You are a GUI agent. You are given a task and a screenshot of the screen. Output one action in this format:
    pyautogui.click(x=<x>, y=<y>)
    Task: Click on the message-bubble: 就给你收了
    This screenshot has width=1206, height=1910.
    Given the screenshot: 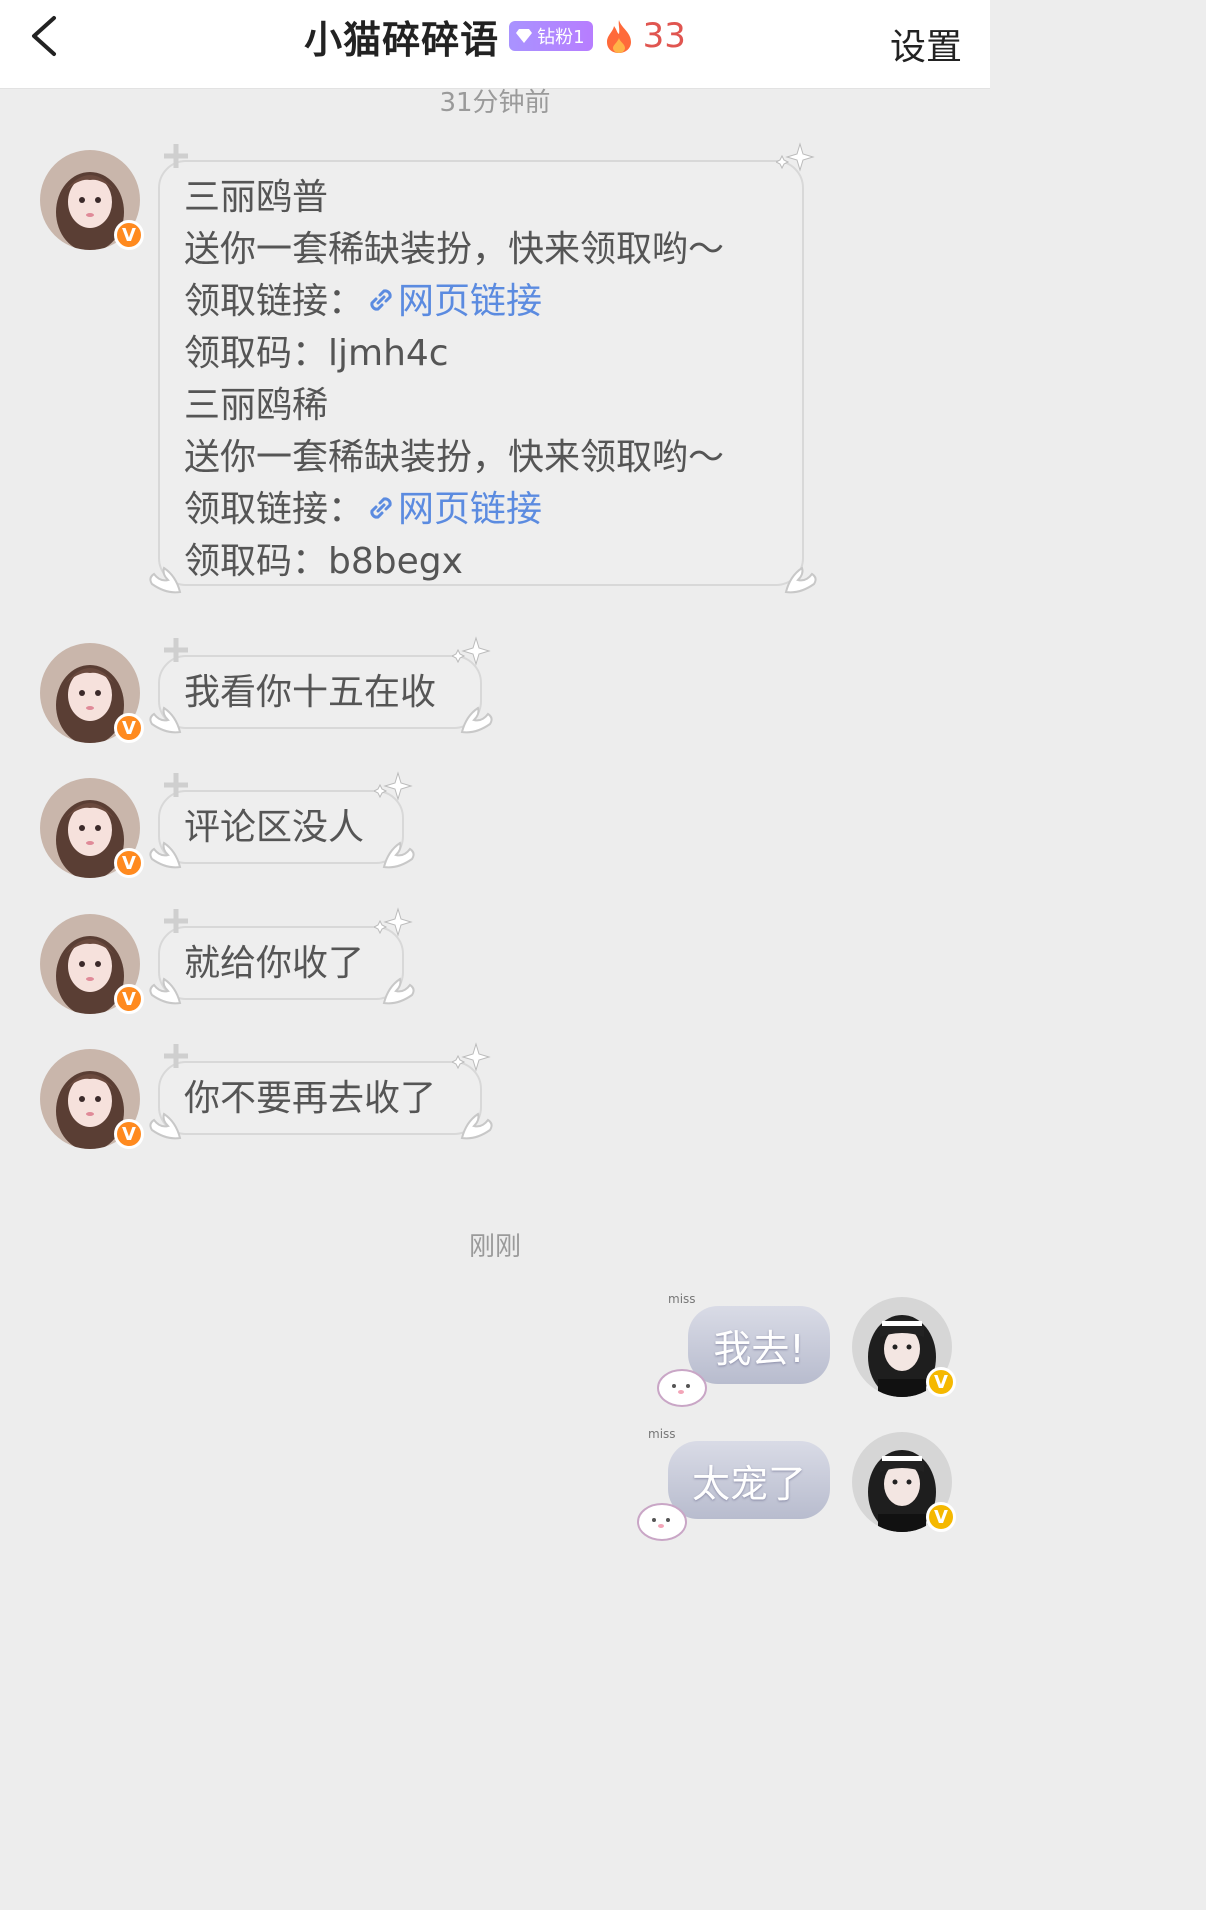 What is the action you would take?
    pyautogui.click(x=281, y=963)
    